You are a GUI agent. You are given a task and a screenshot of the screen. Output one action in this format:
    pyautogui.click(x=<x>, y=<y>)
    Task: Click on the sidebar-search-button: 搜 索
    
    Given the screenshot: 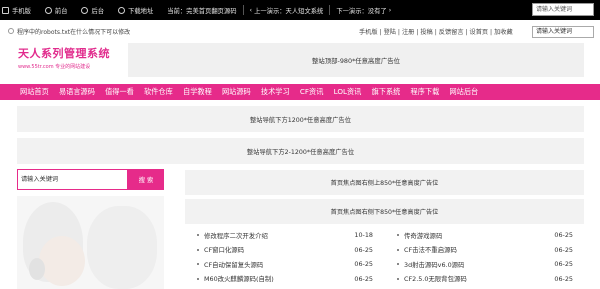 What is the action you would take?
    pyautogui.click(x=146, y=179)
    